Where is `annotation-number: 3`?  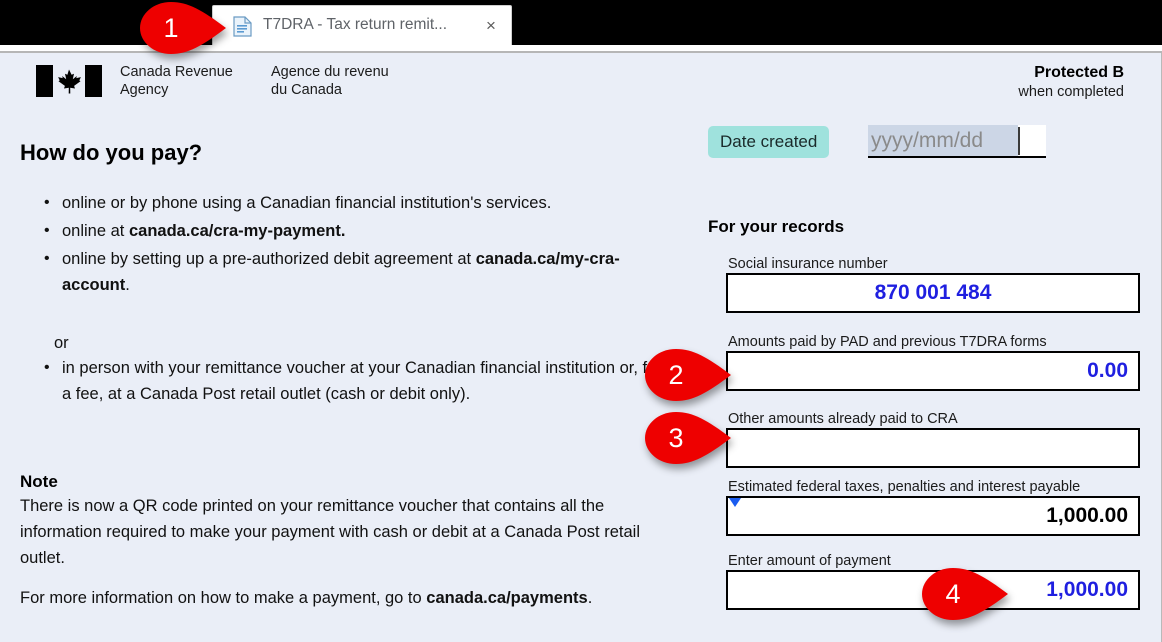 annotation-number: 3 is located at coordinates (676, 437).